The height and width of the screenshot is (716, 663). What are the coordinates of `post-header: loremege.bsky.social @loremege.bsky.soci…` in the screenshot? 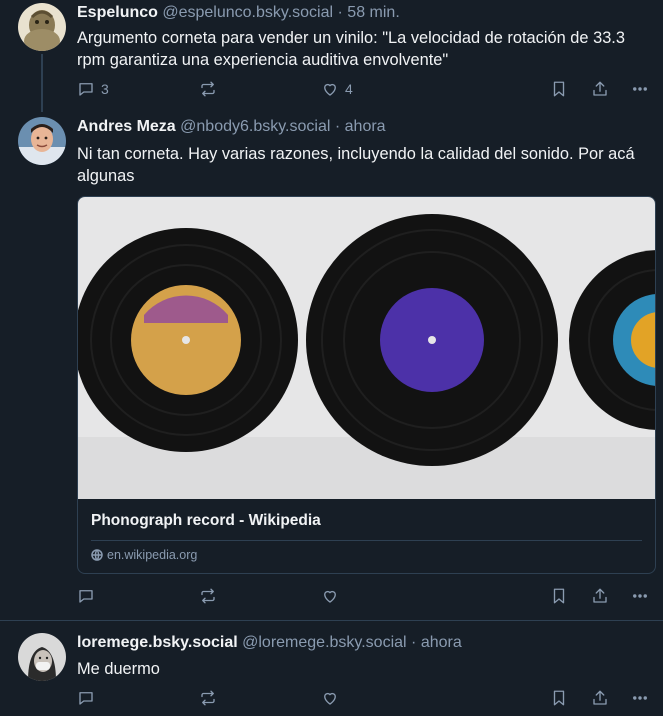 It's located at (269, 643).